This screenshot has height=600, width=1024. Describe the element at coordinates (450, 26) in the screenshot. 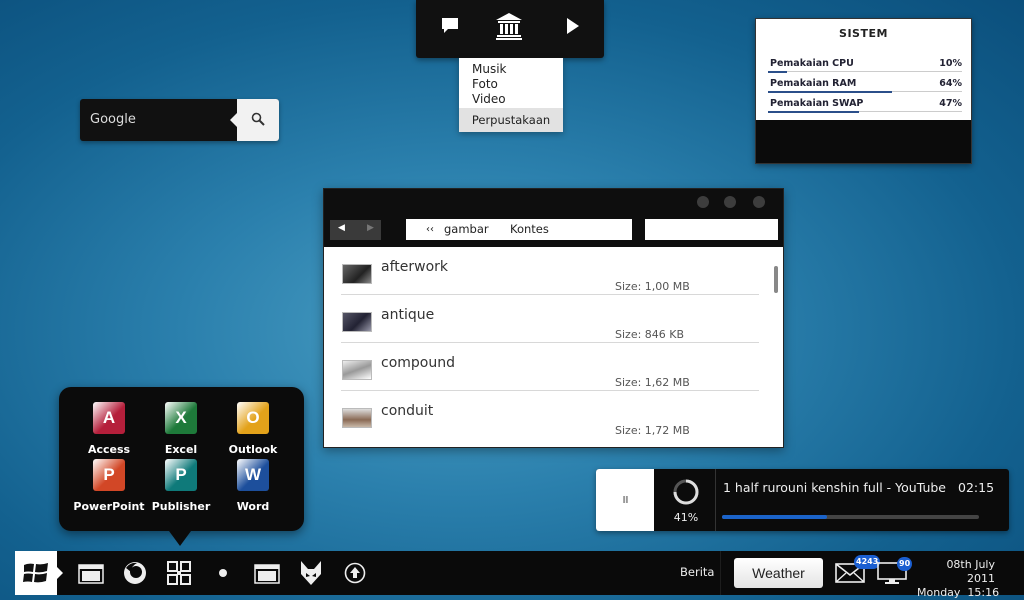

I see `chat-bubble-icon` at that location.